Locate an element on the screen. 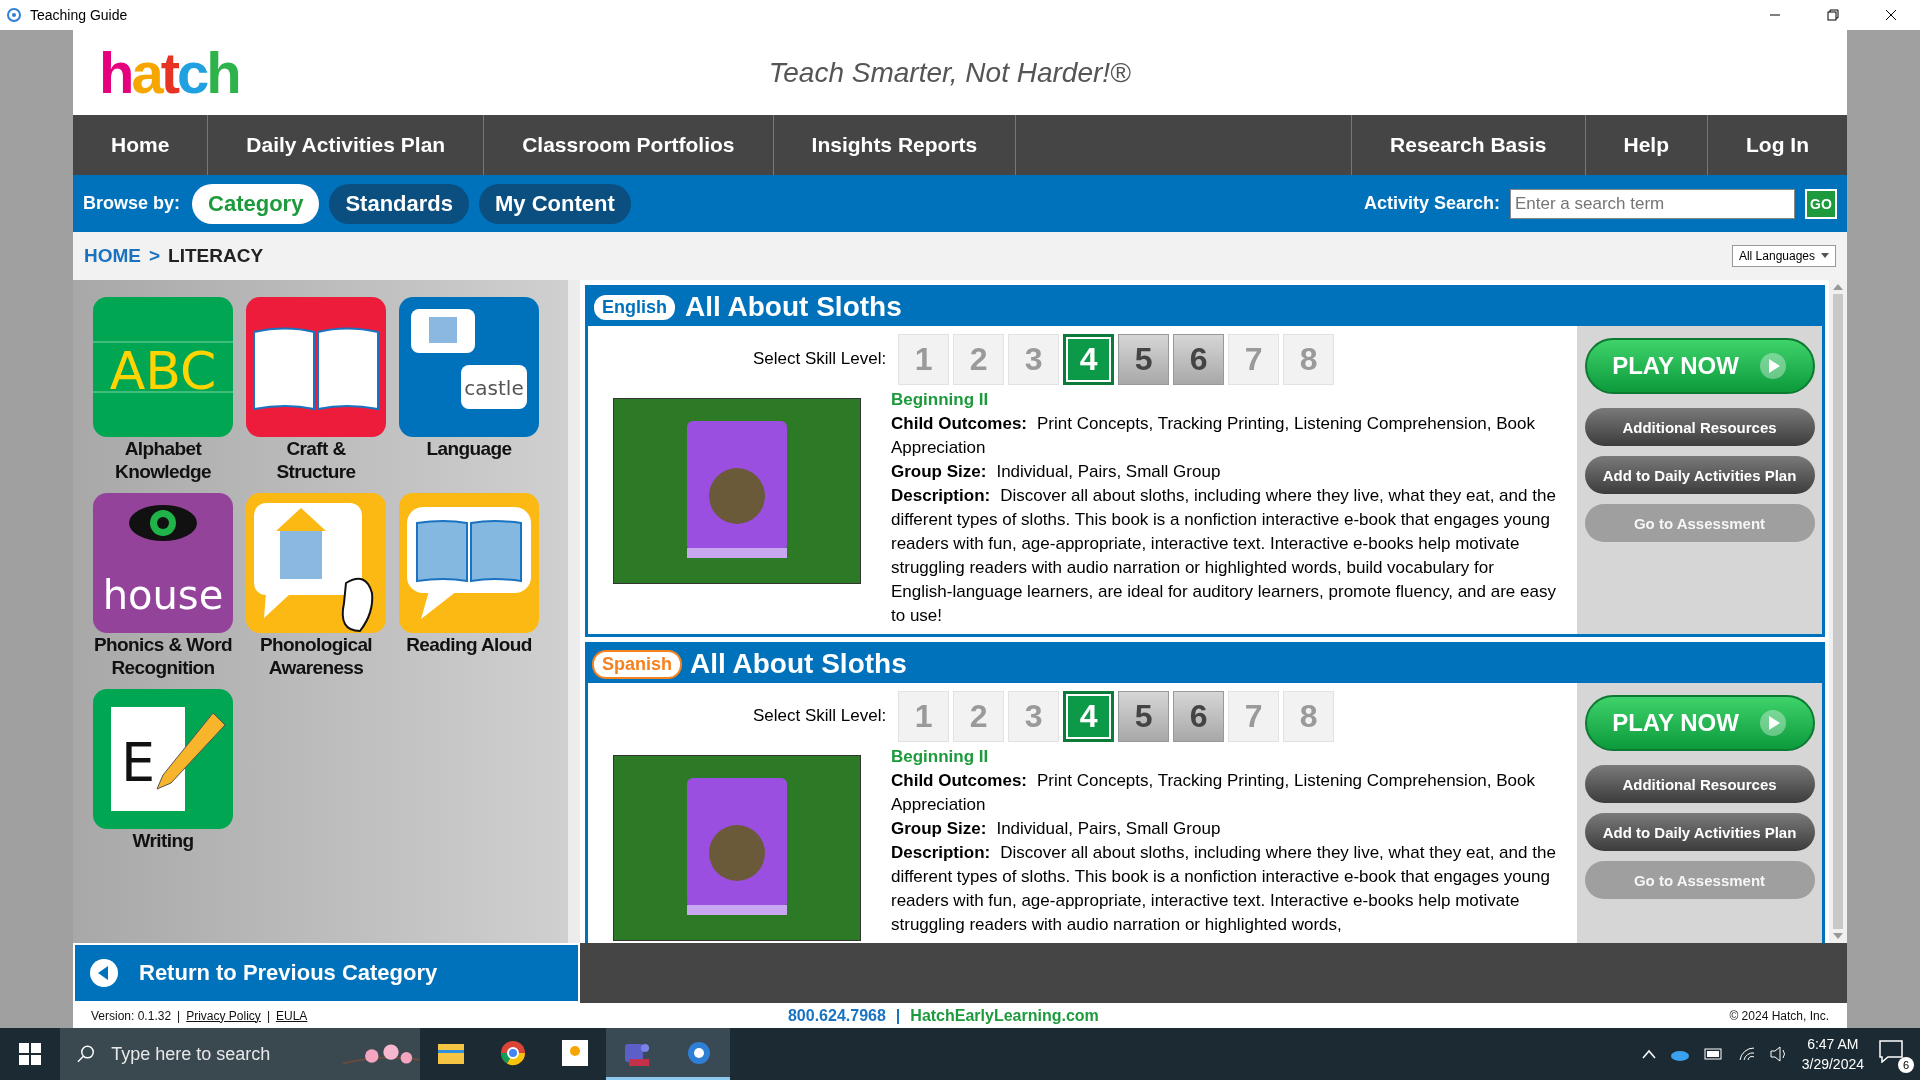  pencil-paper-tile-icon: E is located at coordinates (163, 759).